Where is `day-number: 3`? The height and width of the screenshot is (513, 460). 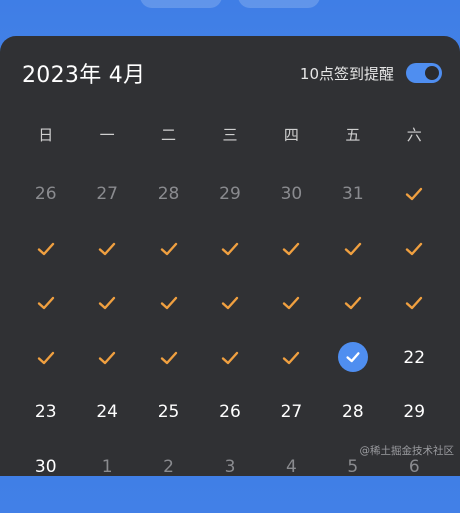
day-number: 3 is located at coordinates (230, 467).